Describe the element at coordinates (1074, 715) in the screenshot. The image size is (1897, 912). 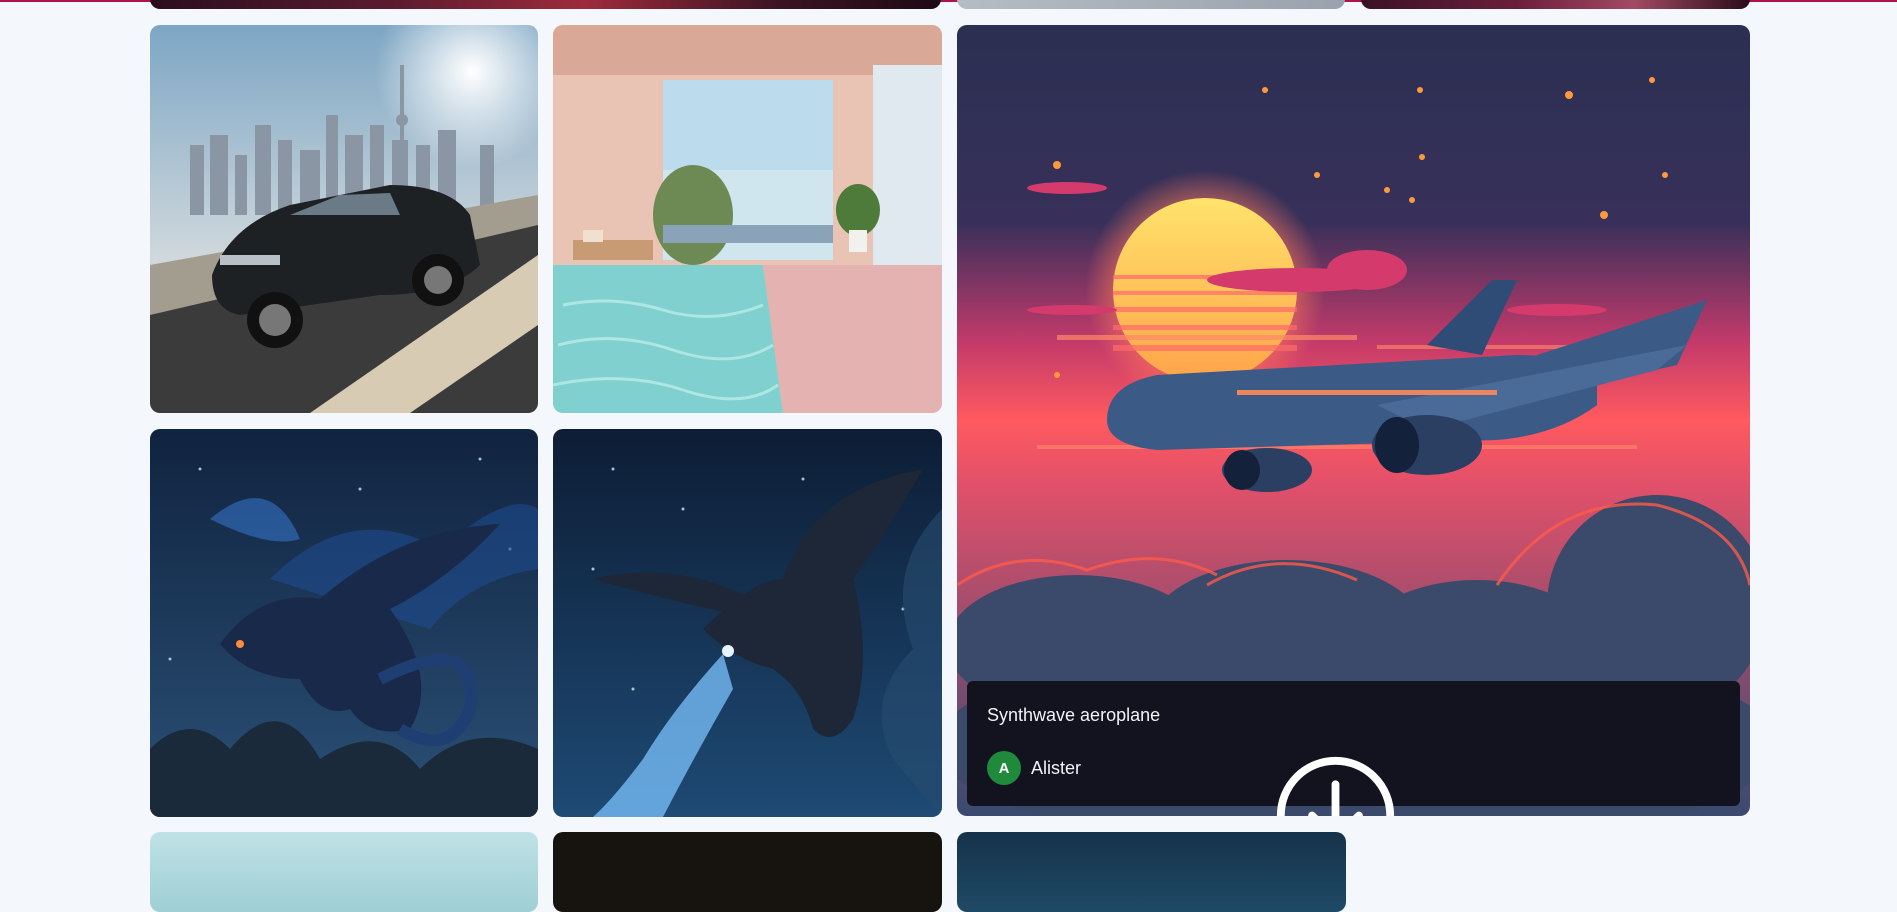
I see `image-title: Synthwave aeroplane` at that location.